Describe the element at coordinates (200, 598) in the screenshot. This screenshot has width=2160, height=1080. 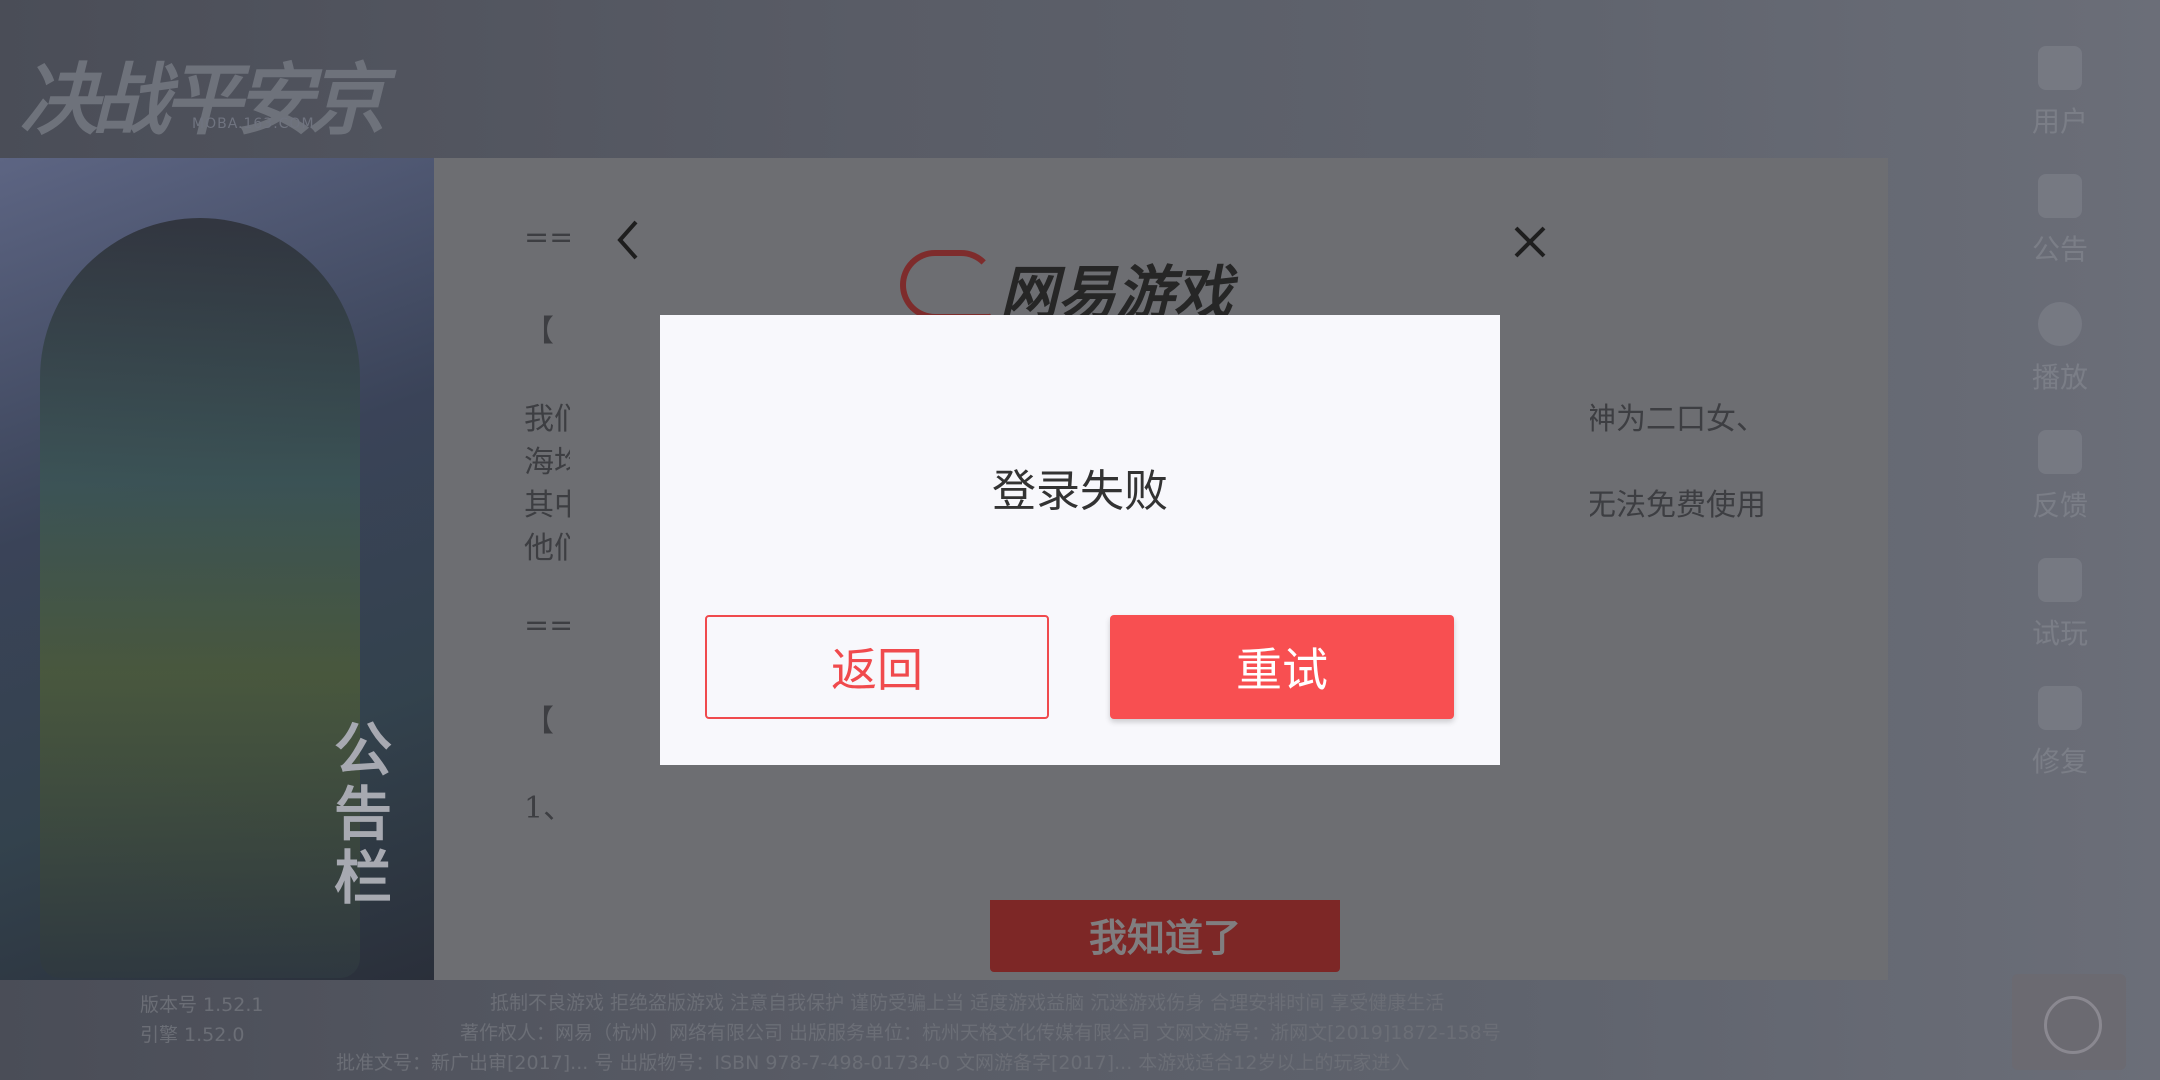
I see `hero-figure` at that location.